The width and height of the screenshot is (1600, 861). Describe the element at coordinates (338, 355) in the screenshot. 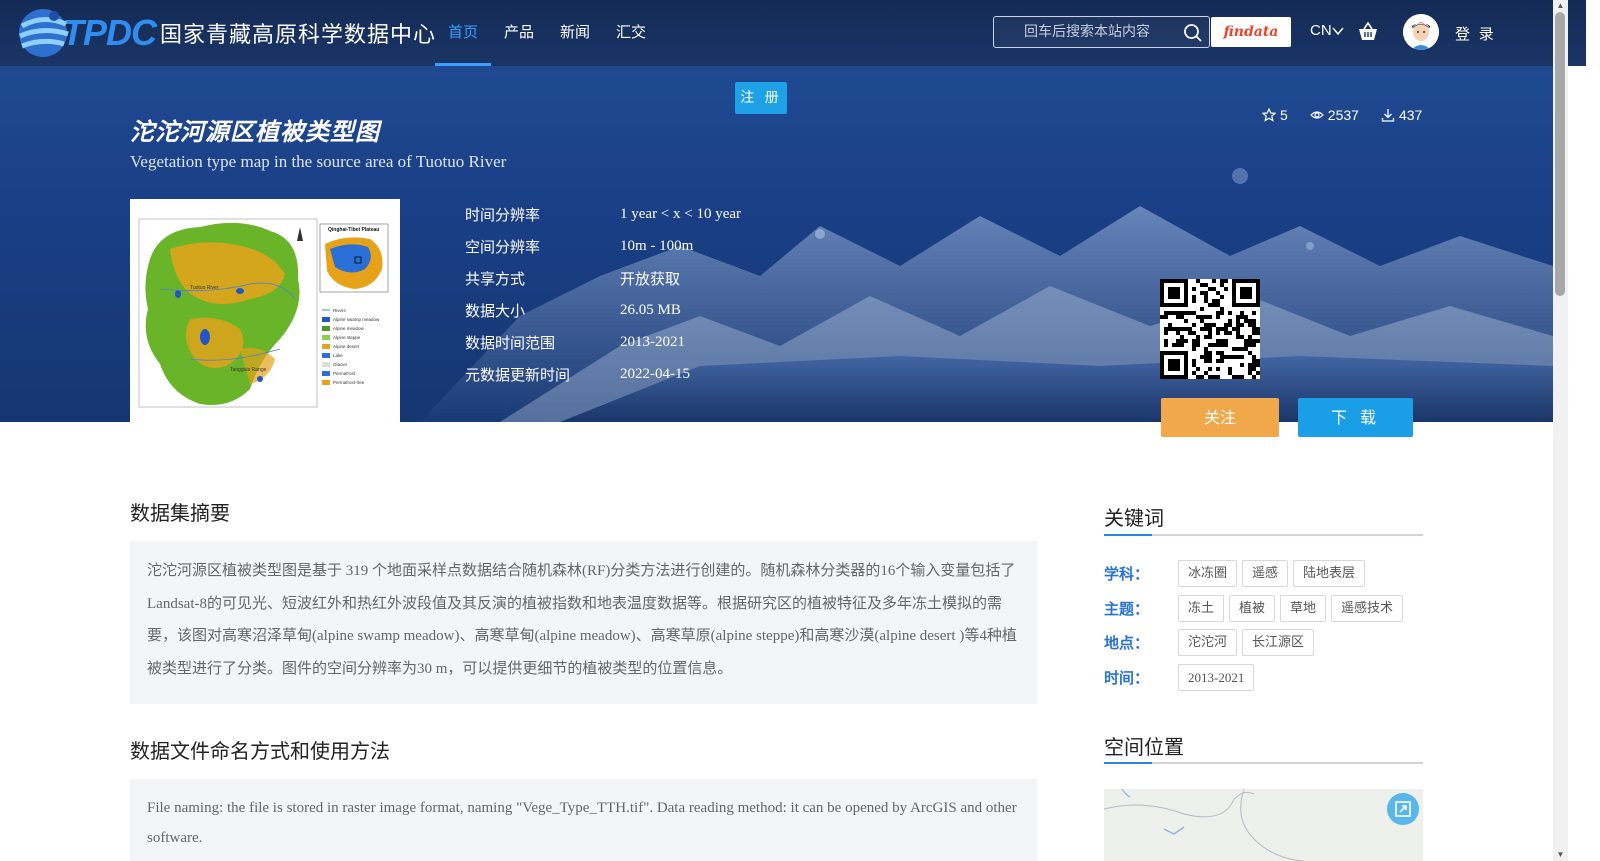

I see `legend-lake: Lake` at that location.